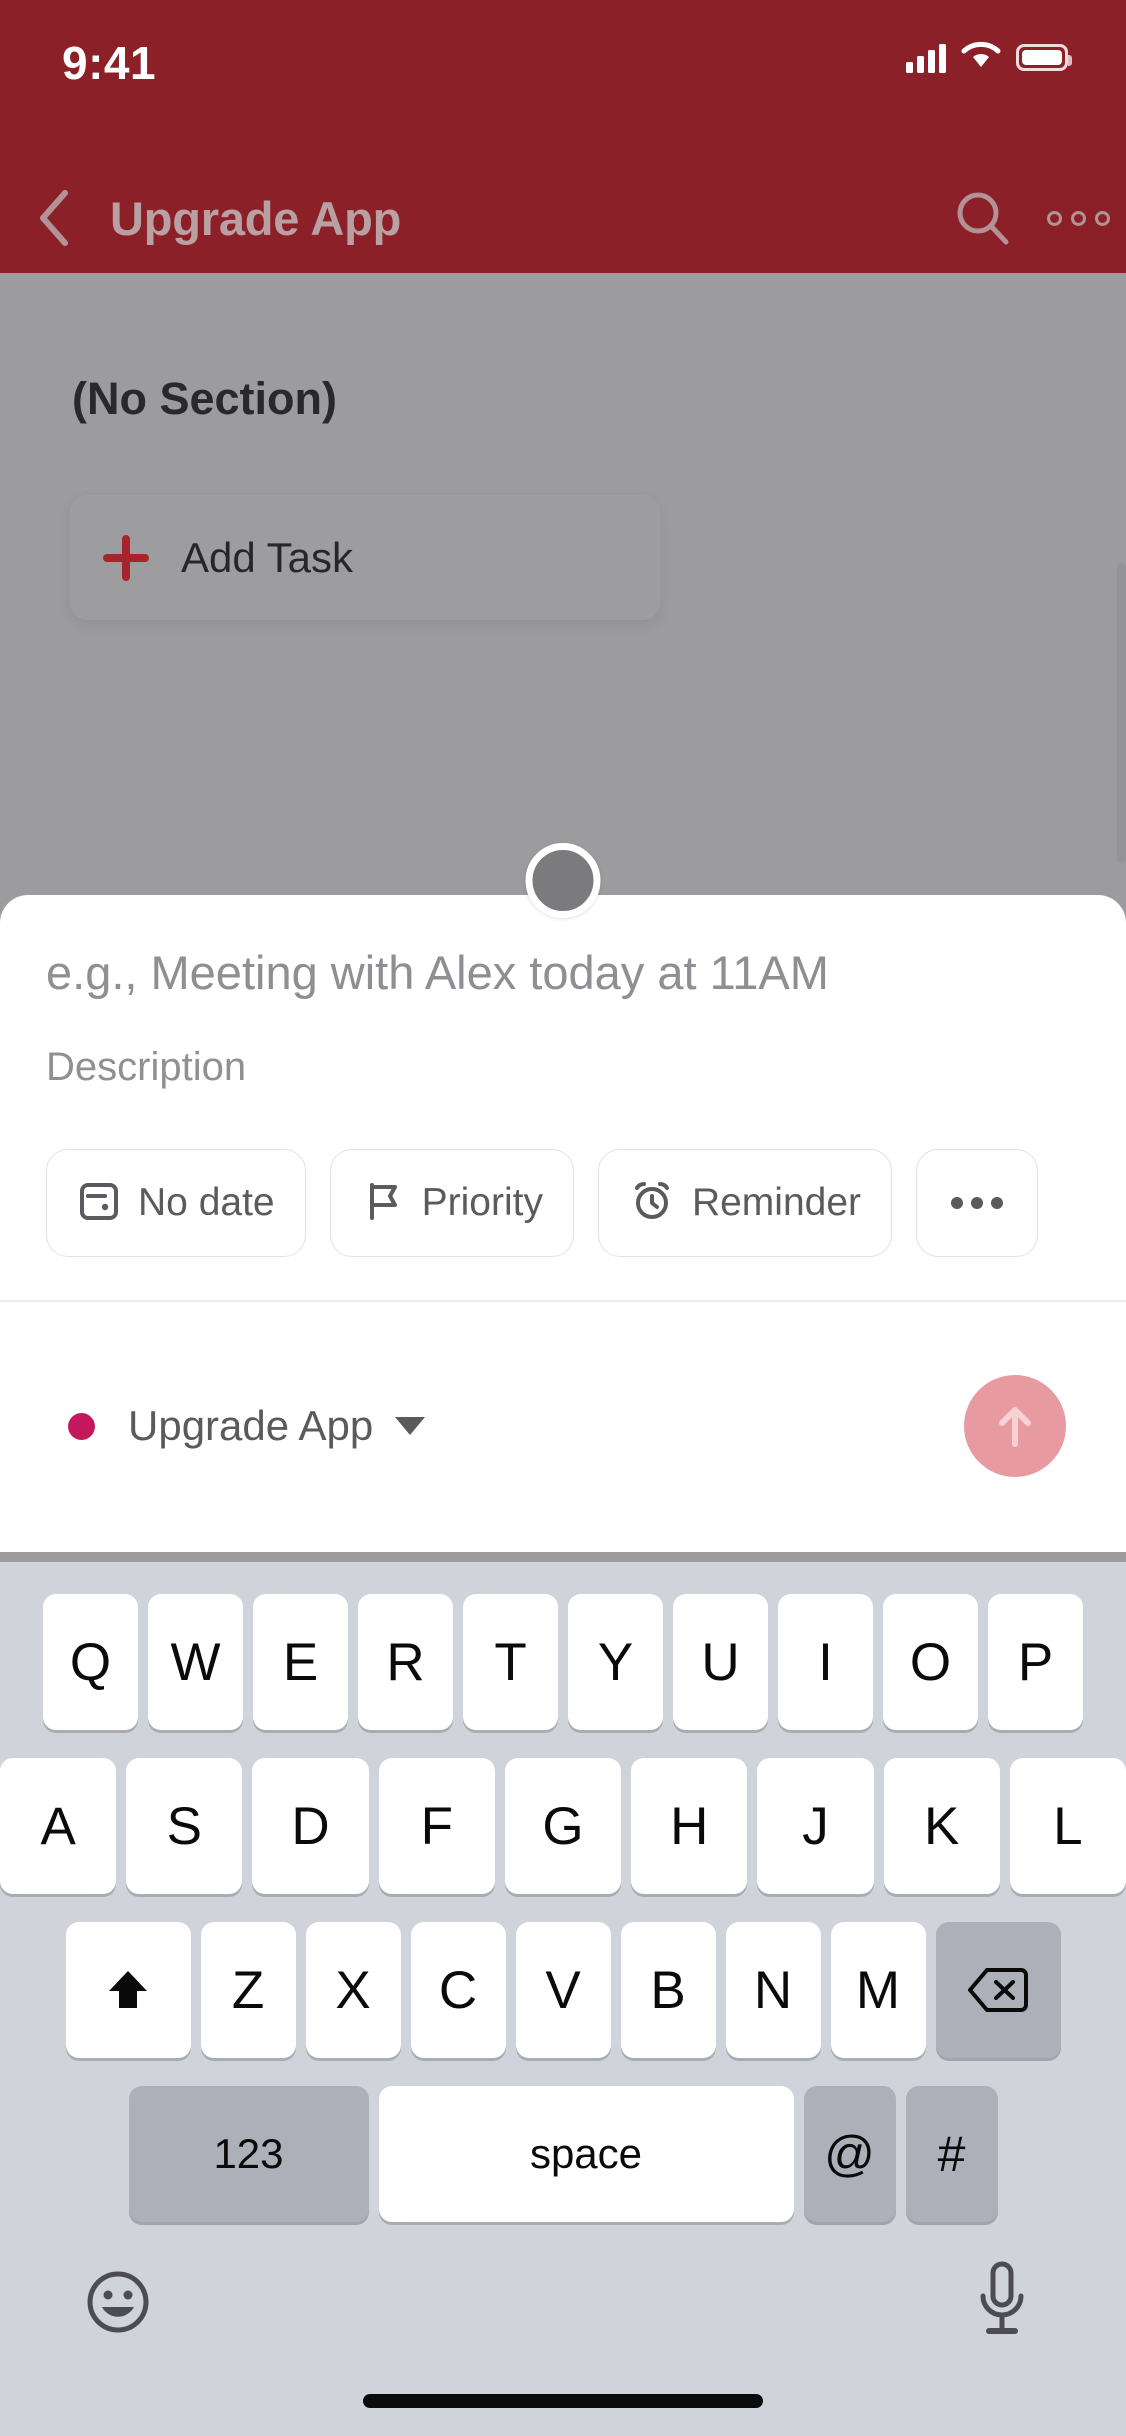  Describe the element at coordinates (563, 2401) in the screenshot. I see `home-indicator` at that location.